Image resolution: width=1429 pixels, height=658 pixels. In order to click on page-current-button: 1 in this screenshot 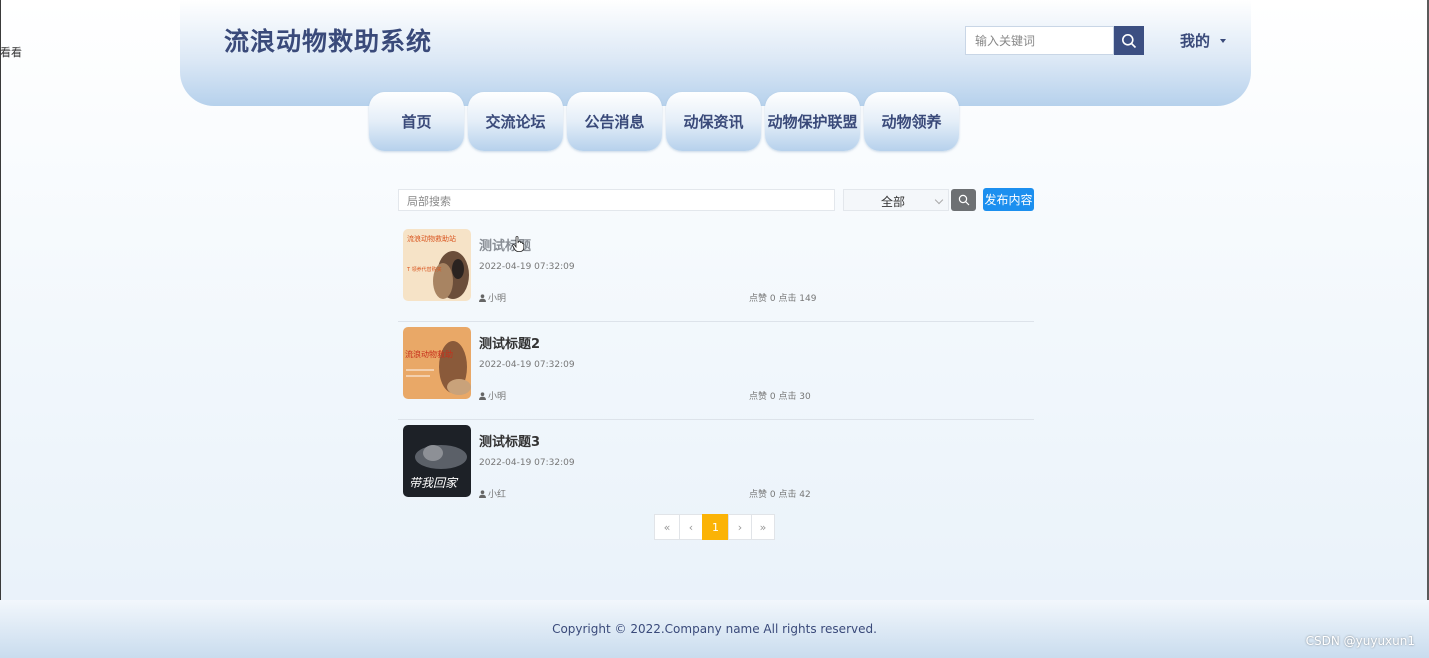, I will do `click(715, 527)`.